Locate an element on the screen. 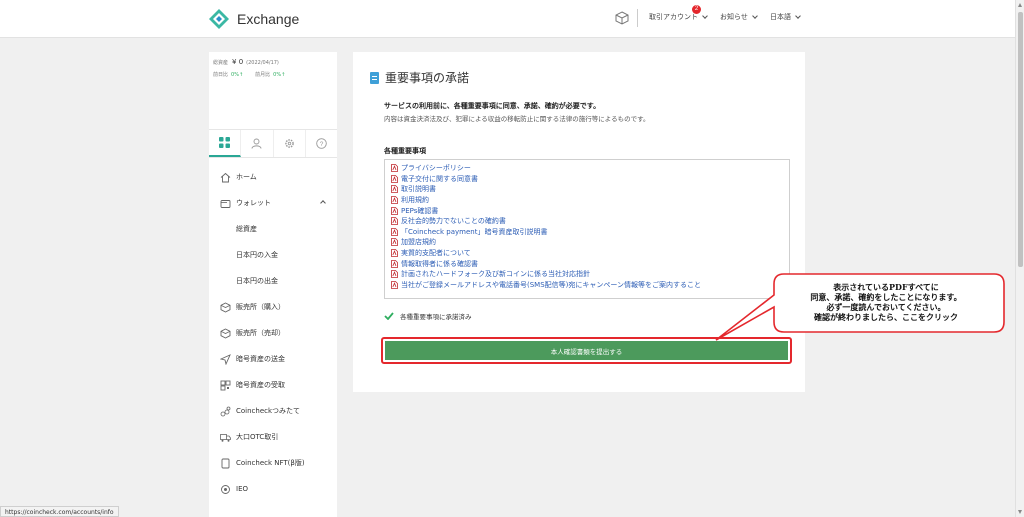 The height and width of the screenshot is (517, 1024). page-title: 重要事項の承諾 is located at coordinates (419, 77).